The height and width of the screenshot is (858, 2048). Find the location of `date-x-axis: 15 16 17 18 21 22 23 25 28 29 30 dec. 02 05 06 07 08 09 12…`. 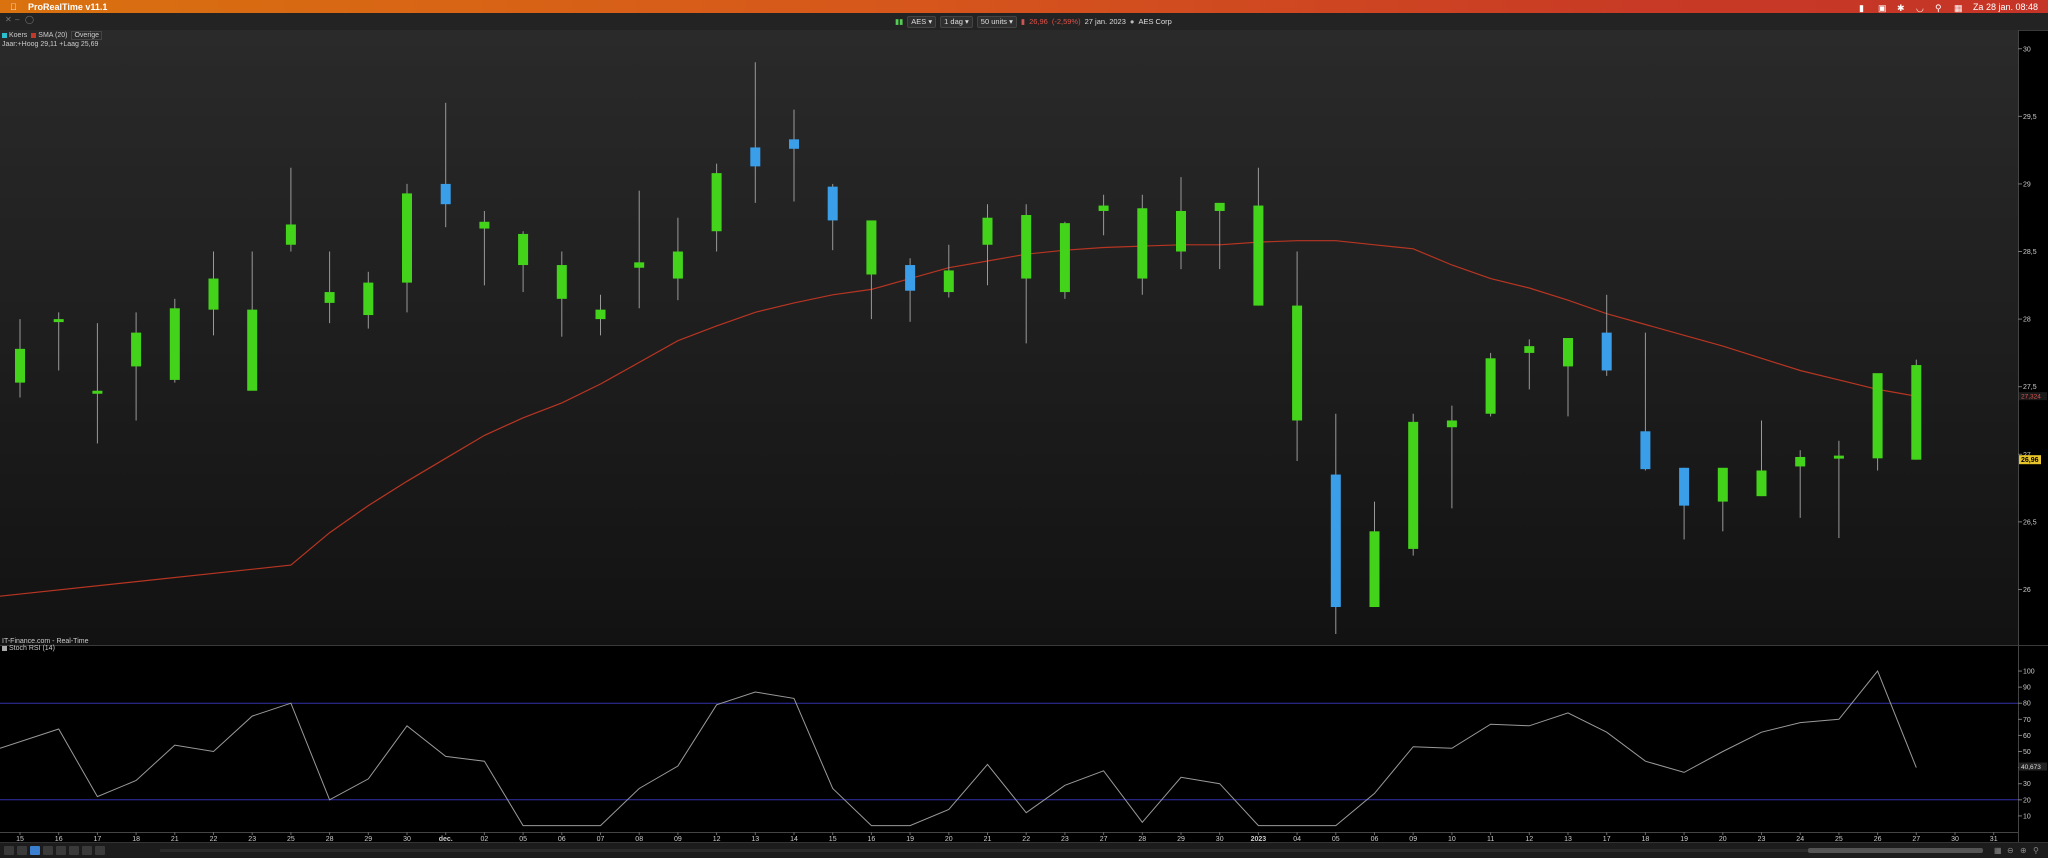

date-x-axis: 15 16 17 18 21 22 23 25 28 29 30 dec. 02 05 06 07 08 09 12… is located at coordinates (1007, 837).